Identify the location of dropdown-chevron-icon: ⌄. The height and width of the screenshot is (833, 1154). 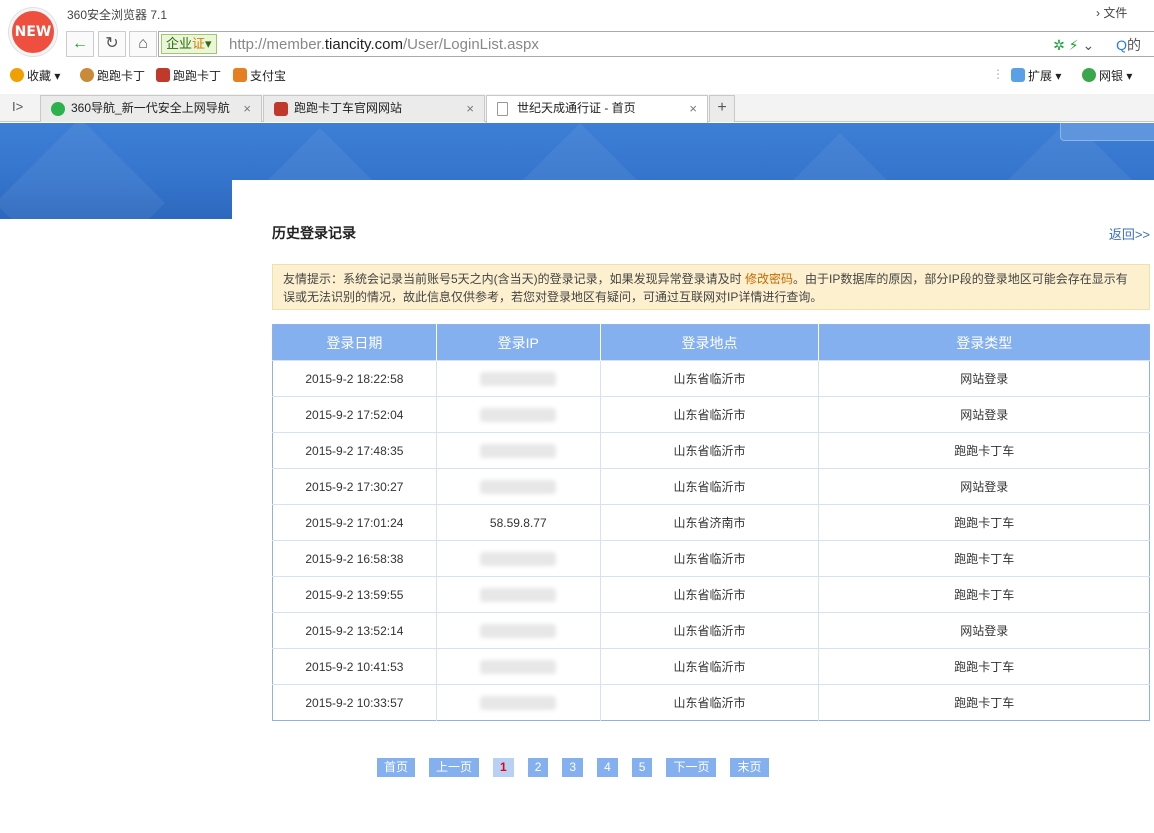
(1088, 45).